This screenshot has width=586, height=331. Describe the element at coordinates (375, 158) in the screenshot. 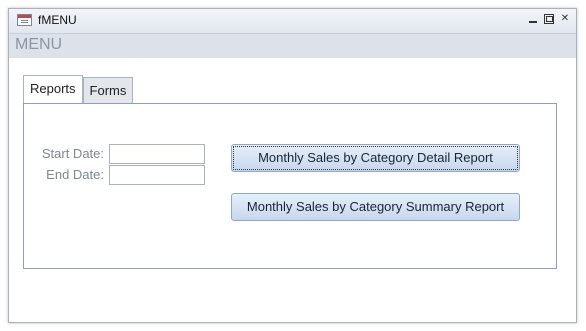

I see `detail-report-button: Monthly Sales by Category Detail Report` at that location.